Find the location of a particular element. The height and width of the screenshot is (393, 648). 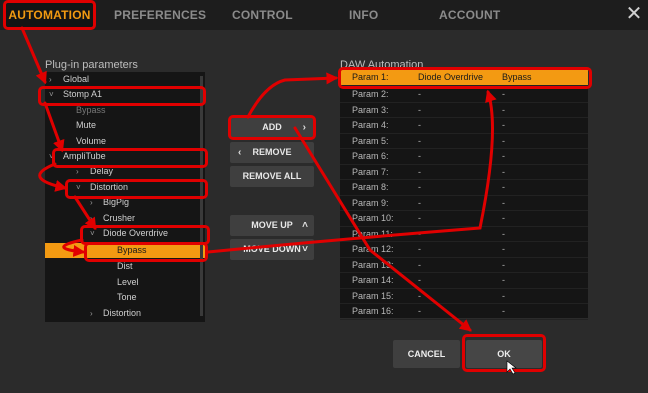

tree-item-global: › Global is located at coordinates (122, 79).